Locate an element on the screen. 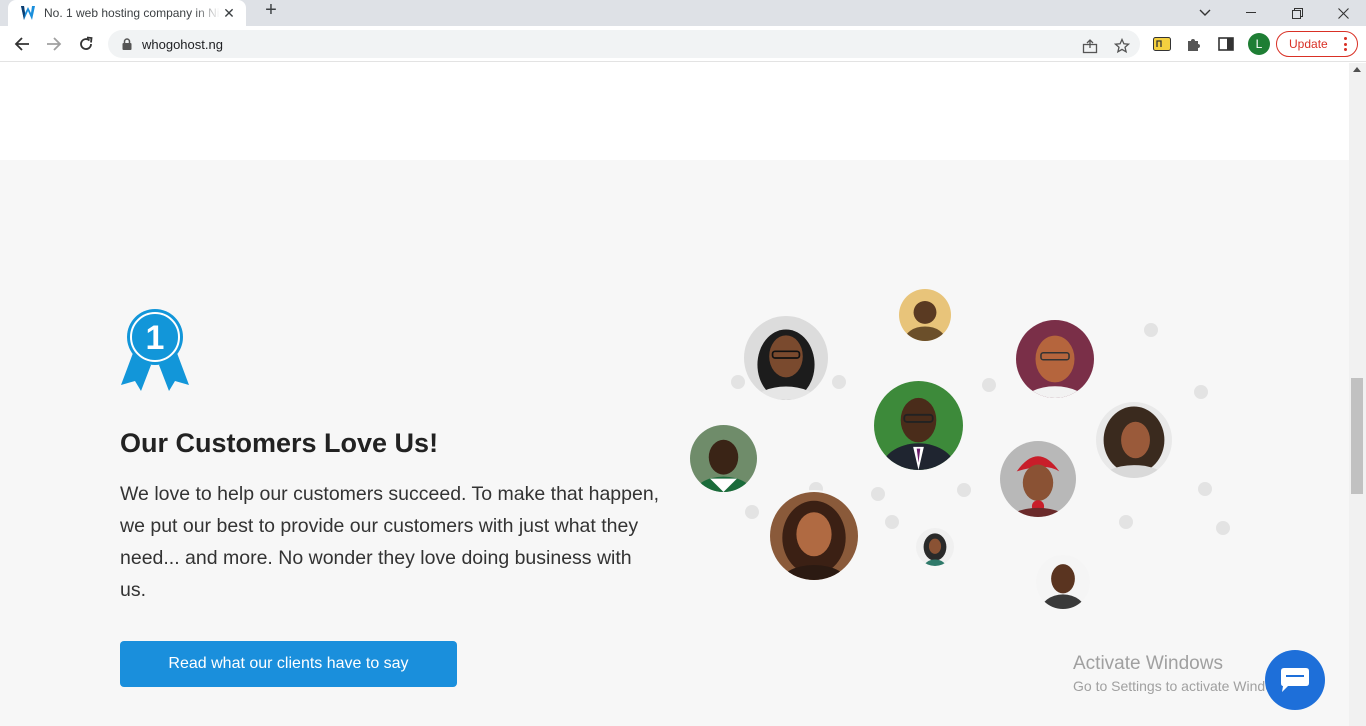  page-scrollbar is located at coordinates (1357, 394).